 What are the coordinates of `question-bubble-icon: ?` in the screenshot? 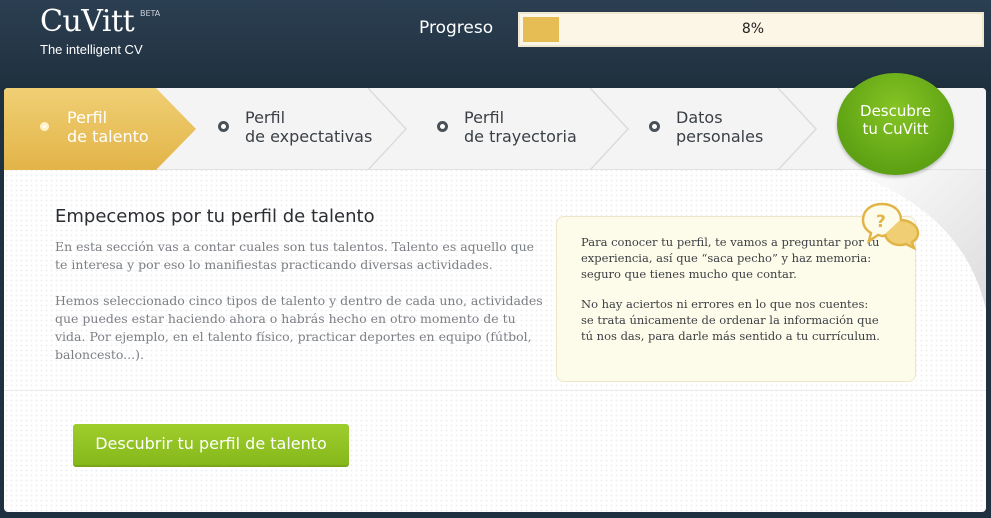 It's located at (890, 226).